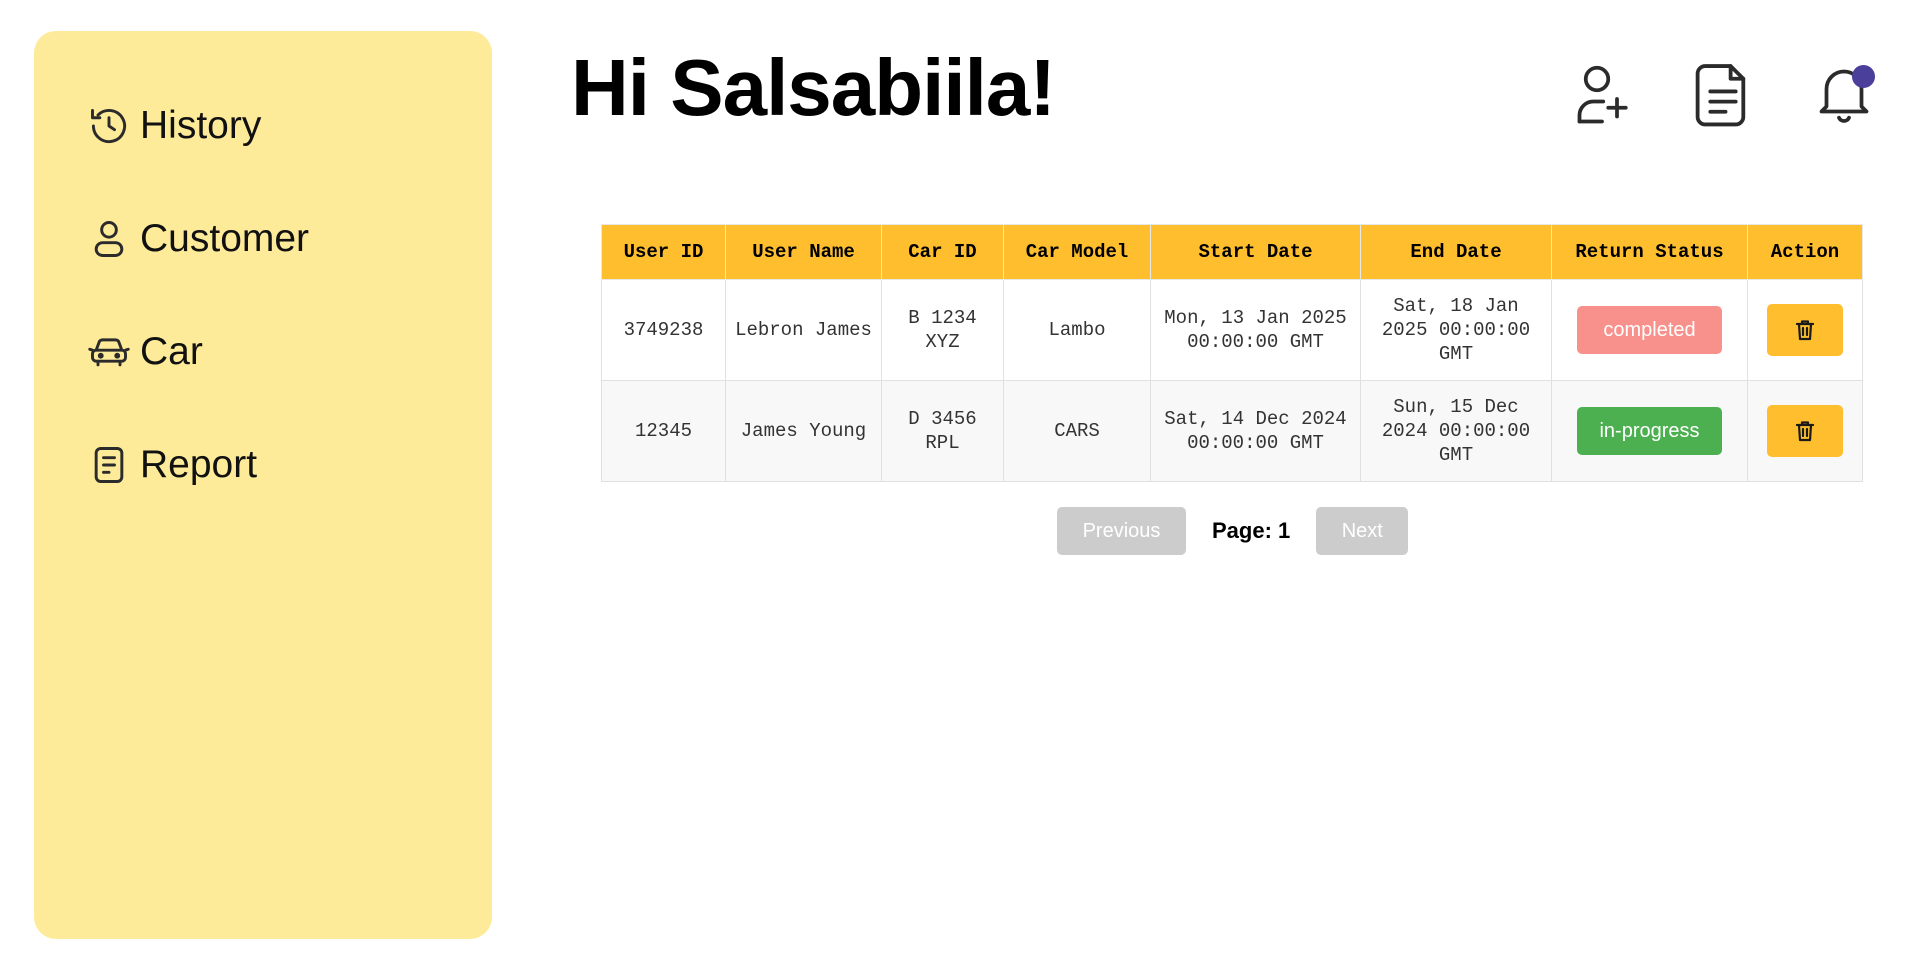 The width and height of the screenshot is (1920, 953). What do you see at coordinates (813, 87) in the screenshot?
I see `page-title: Hi Salsabiila!` at bounding box center [813, 87].